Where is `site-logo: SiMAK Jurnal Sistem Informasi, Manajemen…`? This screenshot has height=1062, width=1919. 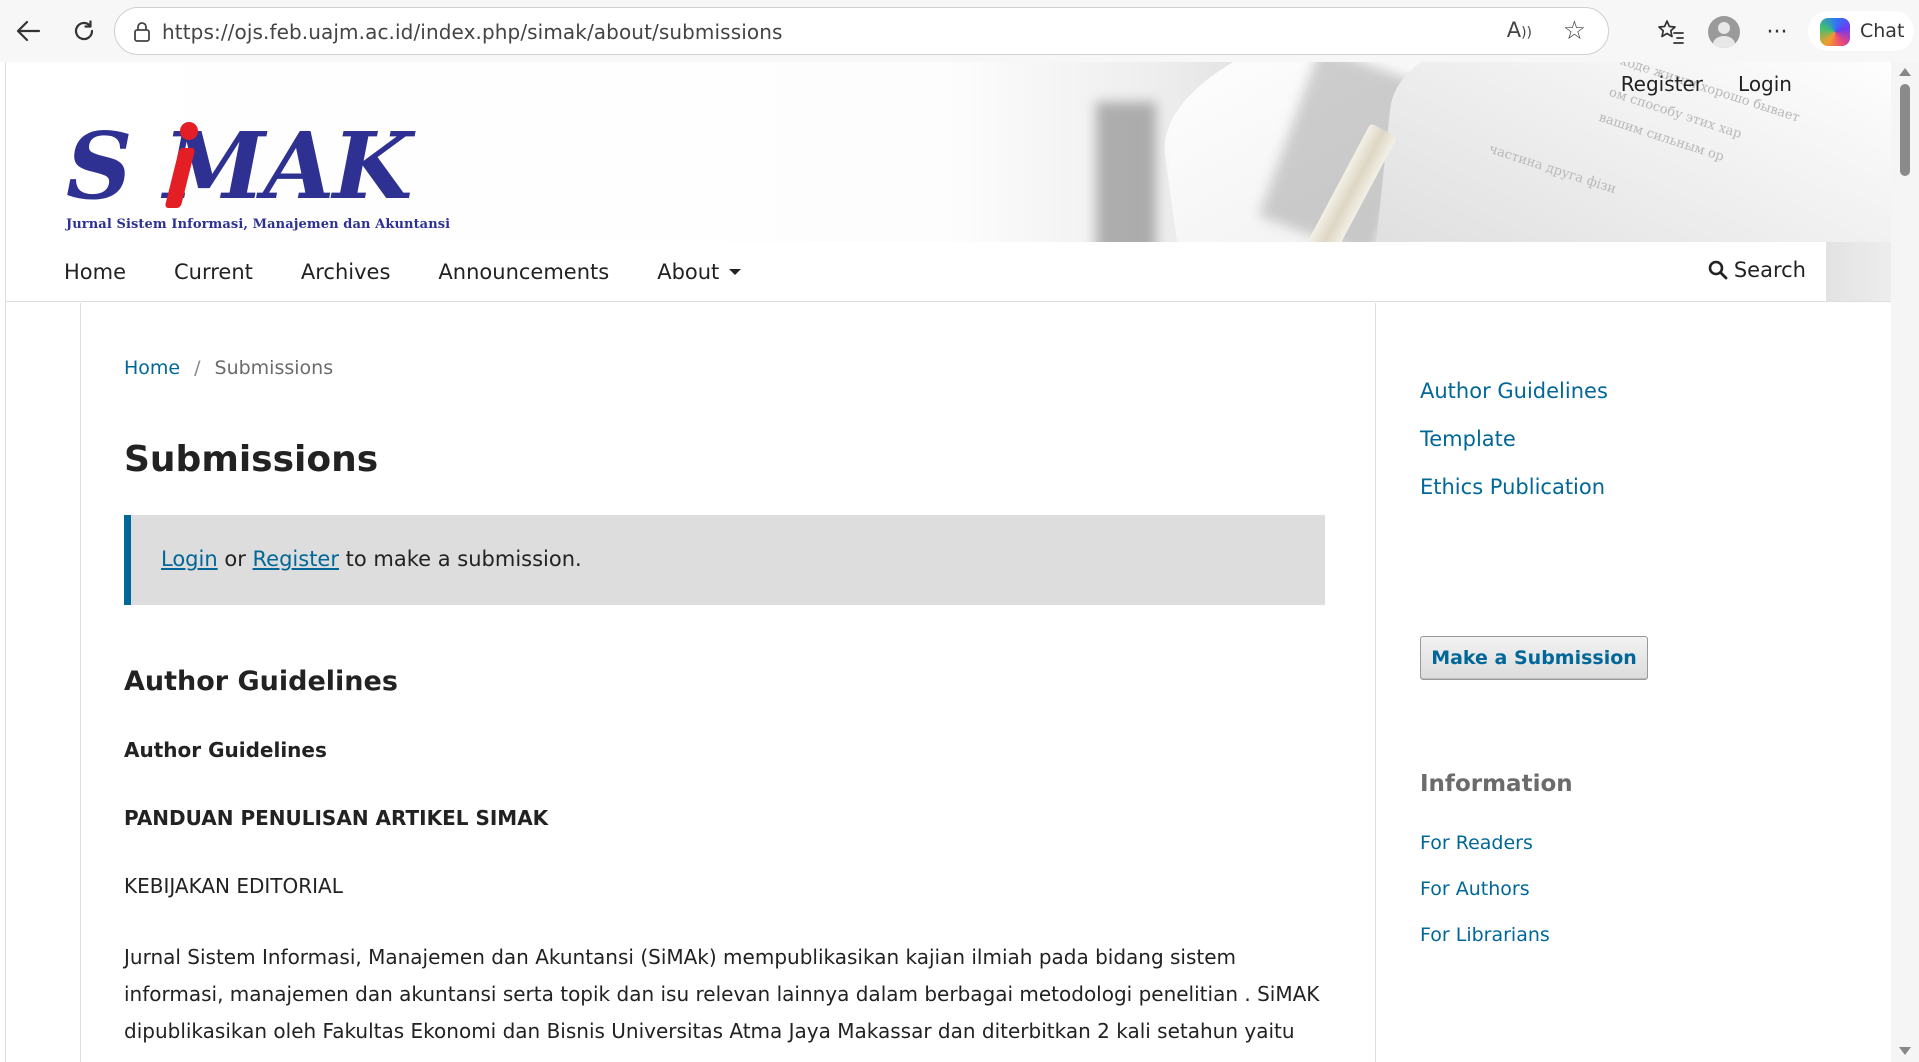
site-logo: SiMAK Jurnal Sistem Informasi, Manajemen… is located at coordinates (259, 172).